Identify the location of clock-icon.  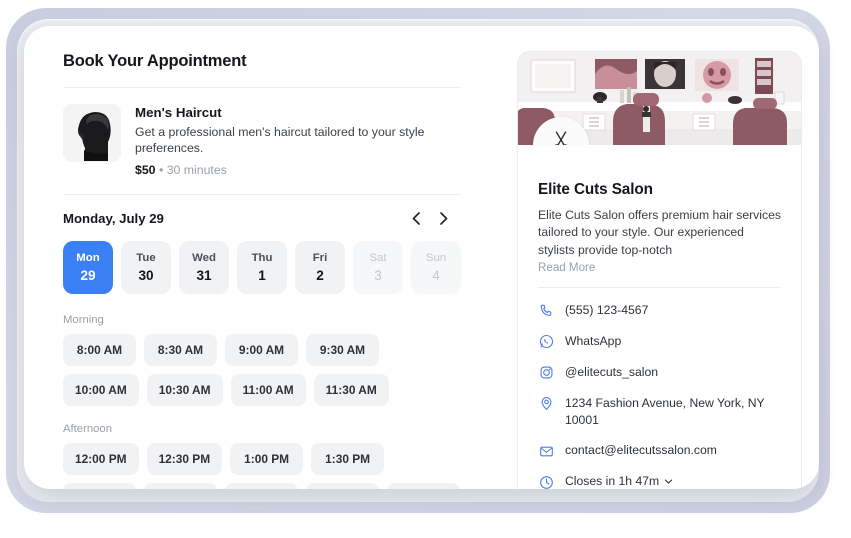
(546, 481).